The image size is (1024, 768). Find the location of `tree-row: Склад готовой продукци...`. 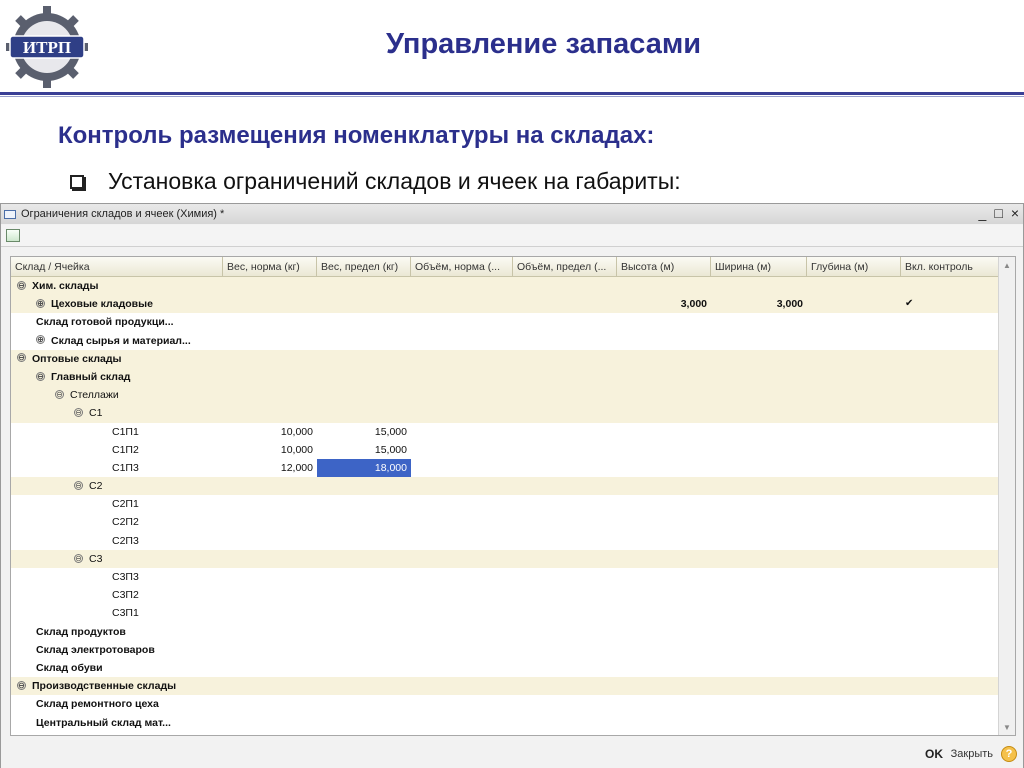

tree-row: Склад готовой продукци... is located at coordinates (505, 322).